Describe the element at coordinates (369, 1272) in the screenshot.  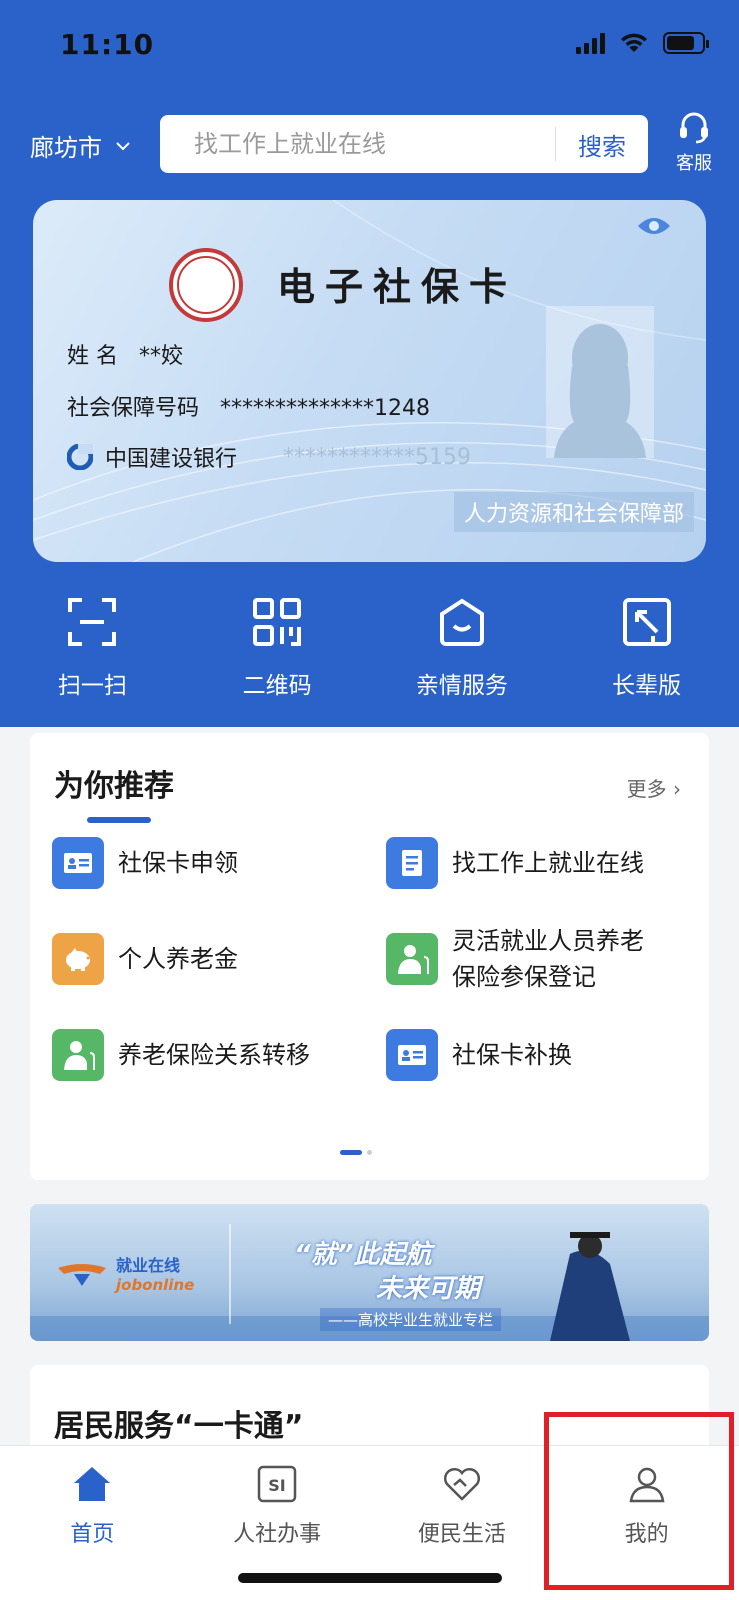
I see `employment-banner: 就业在线 jobonline “就”此起航 未来可期 ——高校毕业生就业专栏` at that location.